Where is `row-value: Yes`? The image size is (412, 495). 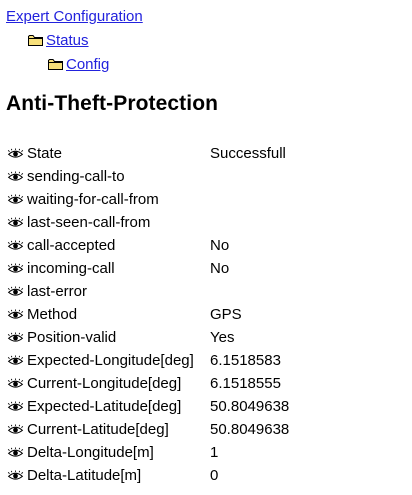 row-value: Yes is located at coordinates (222, 337).